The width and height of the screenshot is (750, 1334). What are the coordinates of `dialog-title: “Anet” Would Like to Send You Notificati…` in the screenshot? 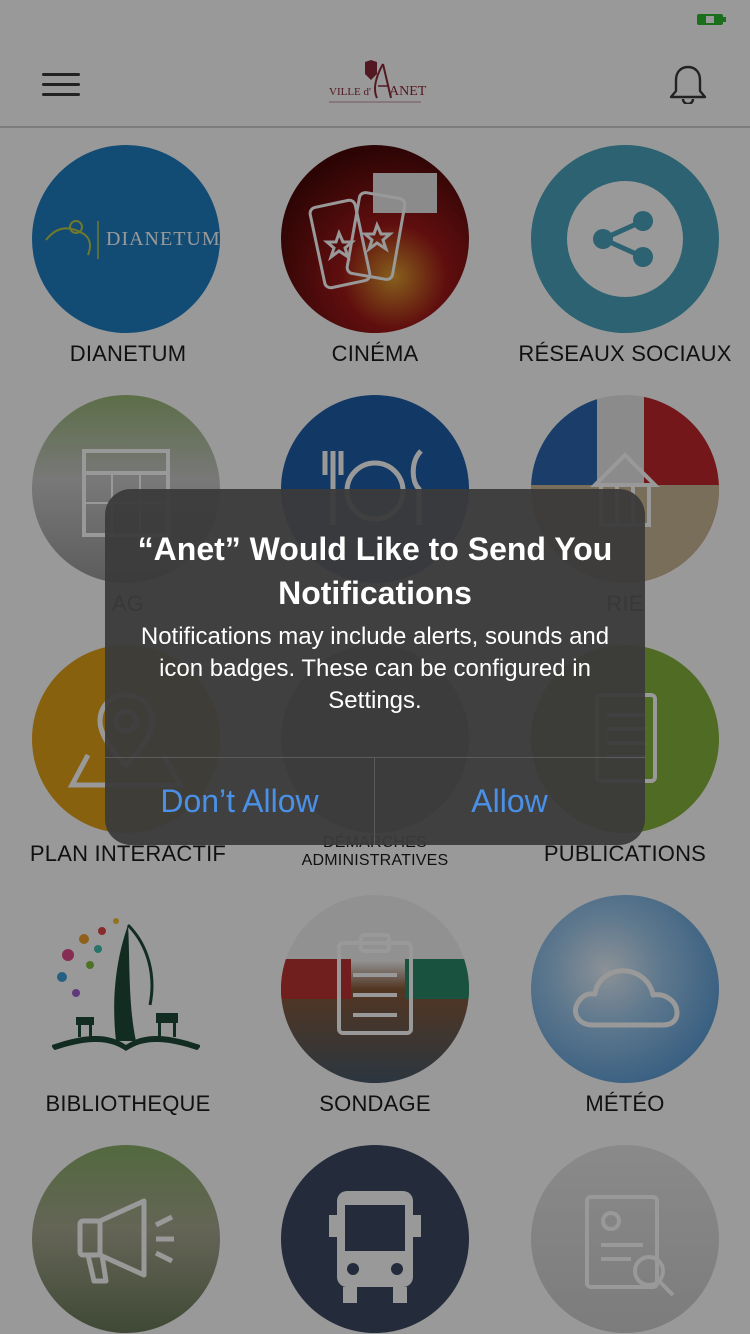 It's located at (375, 571).